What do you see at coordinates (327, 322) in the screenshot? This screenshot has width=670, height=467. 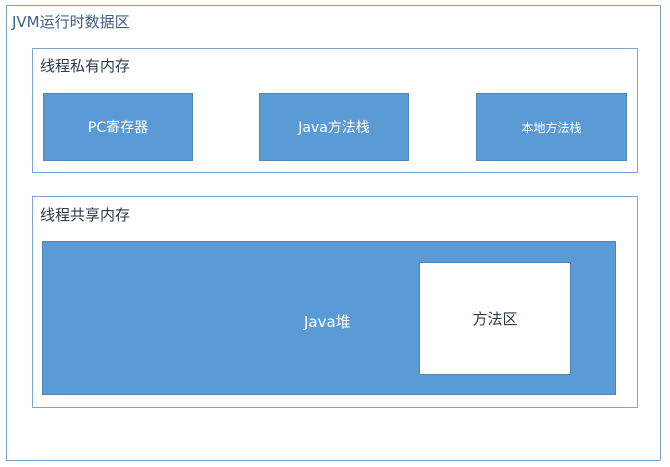 I see `java-heap-label: Java堆` at bounding box center [327, 322].